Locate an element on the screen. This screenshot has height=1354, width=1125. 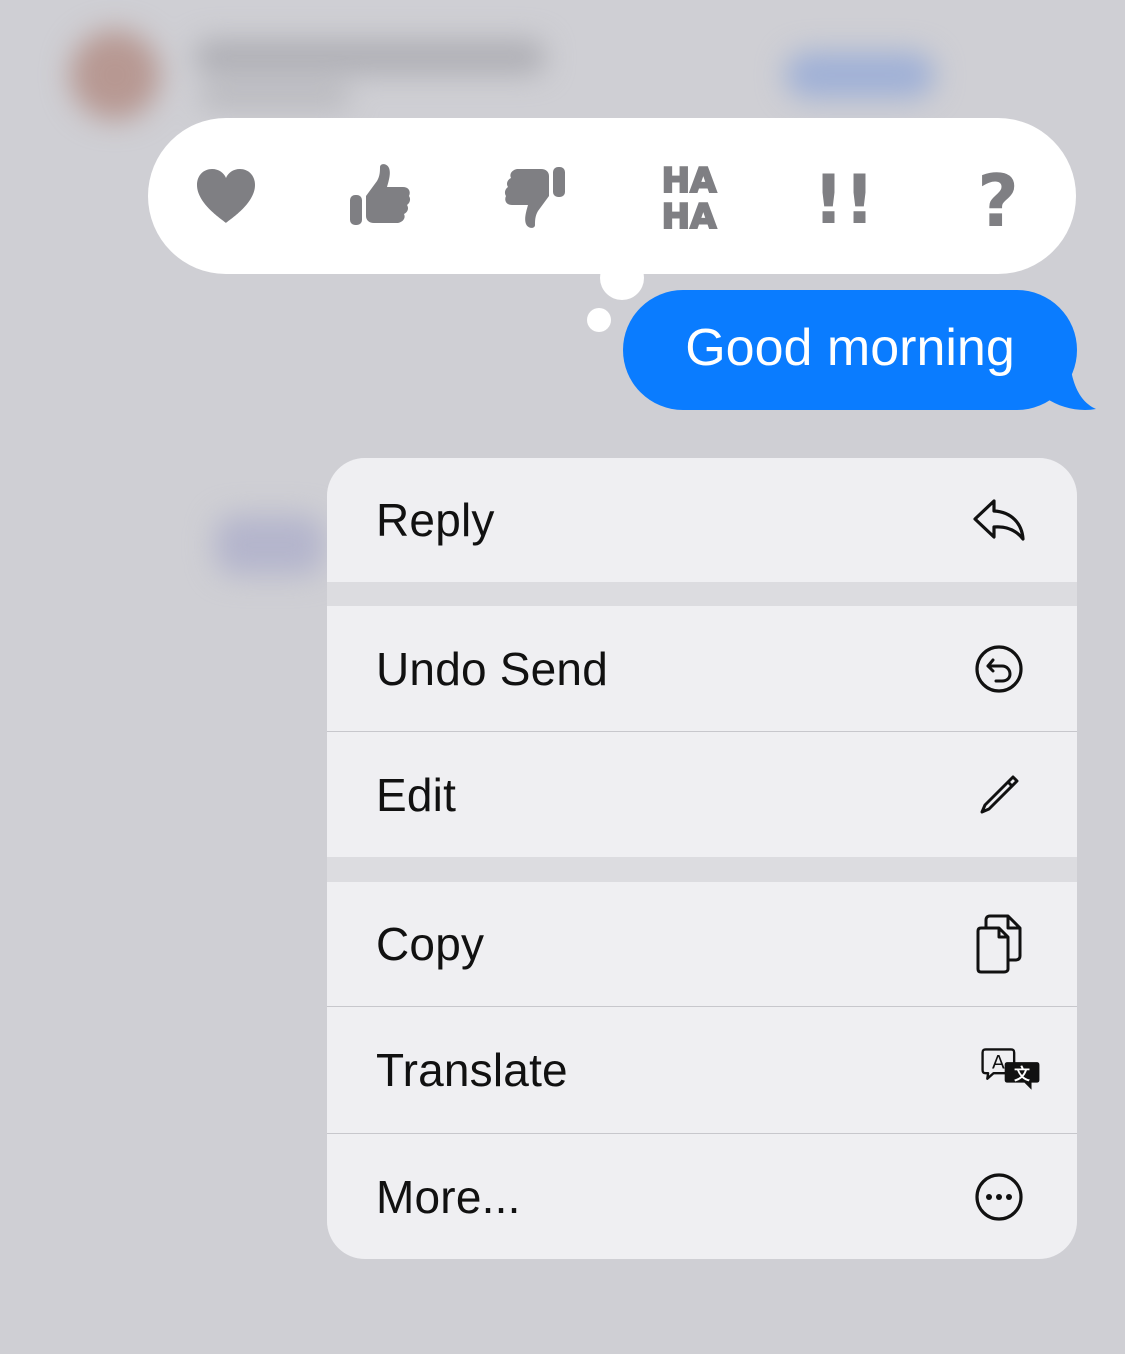
background-bubble-placeholder is located at coordinates (270, 545).